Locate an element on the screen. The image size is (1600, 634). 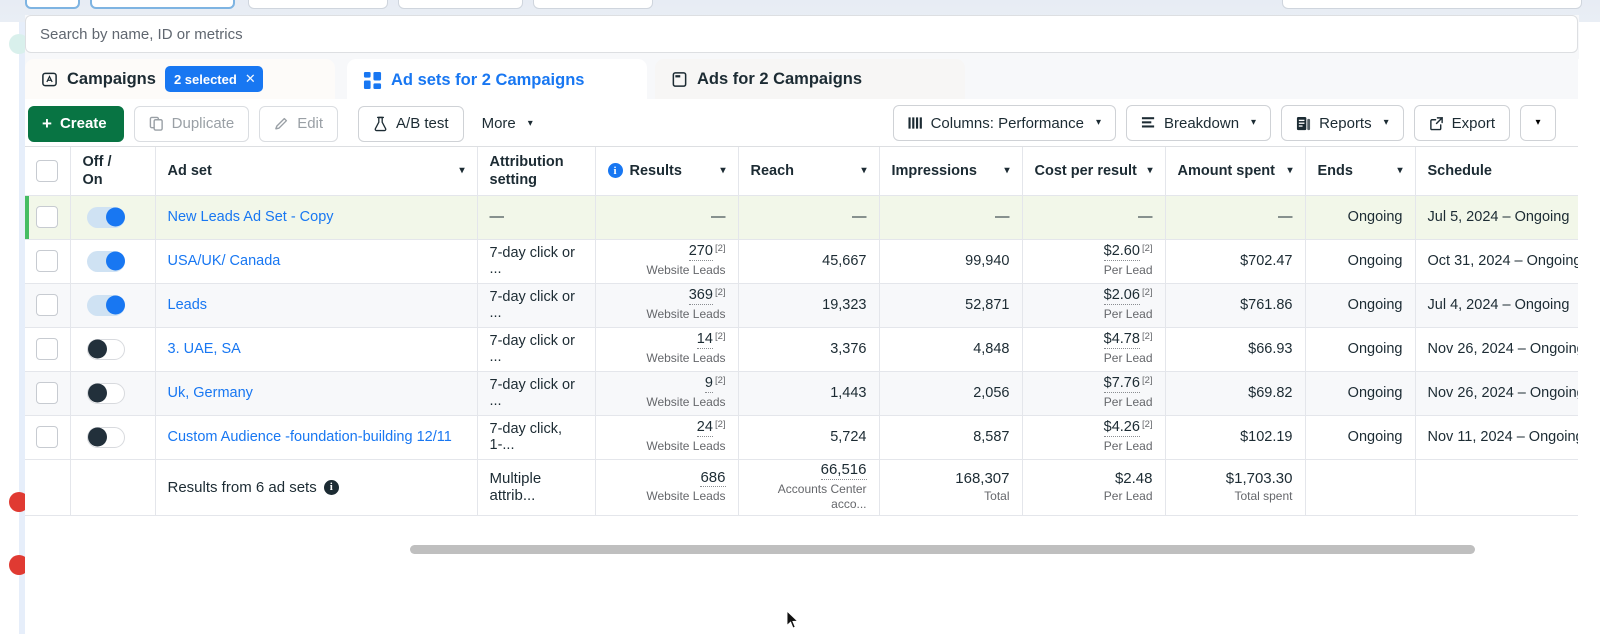
search-box is located at coordinates (801, 34).